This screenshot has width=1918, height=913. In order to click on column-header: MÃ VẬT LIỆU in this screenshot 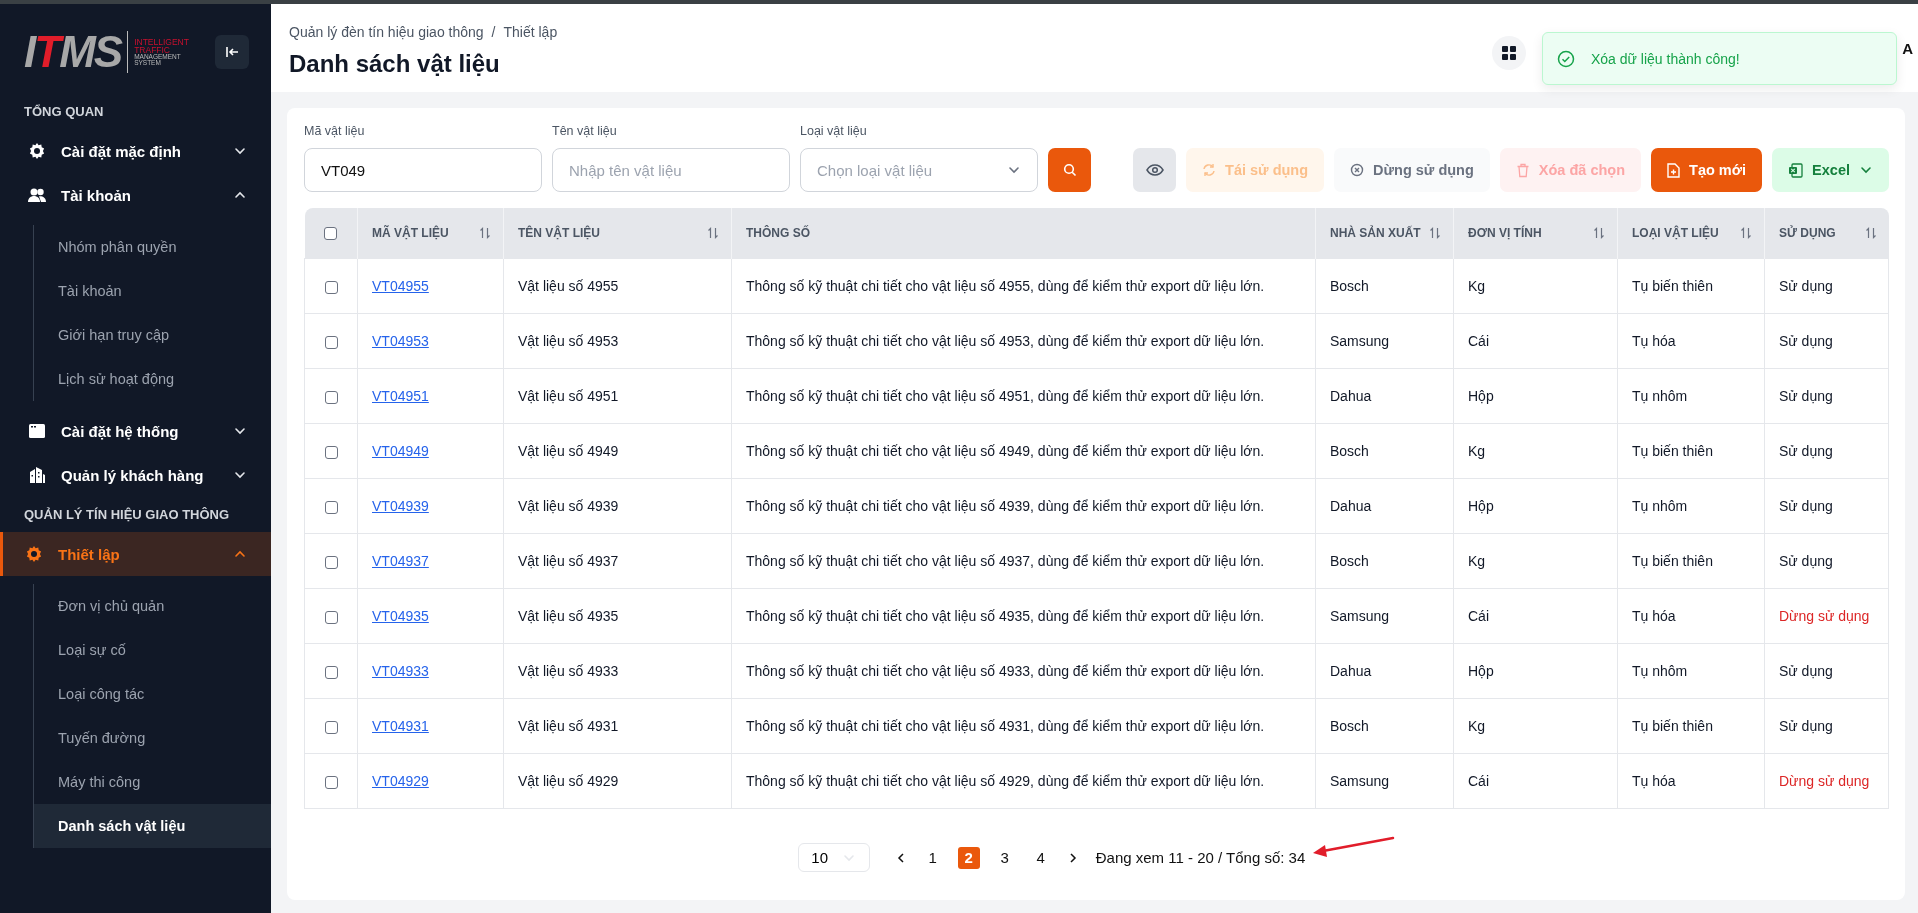, I will do `click(430, 233)`.